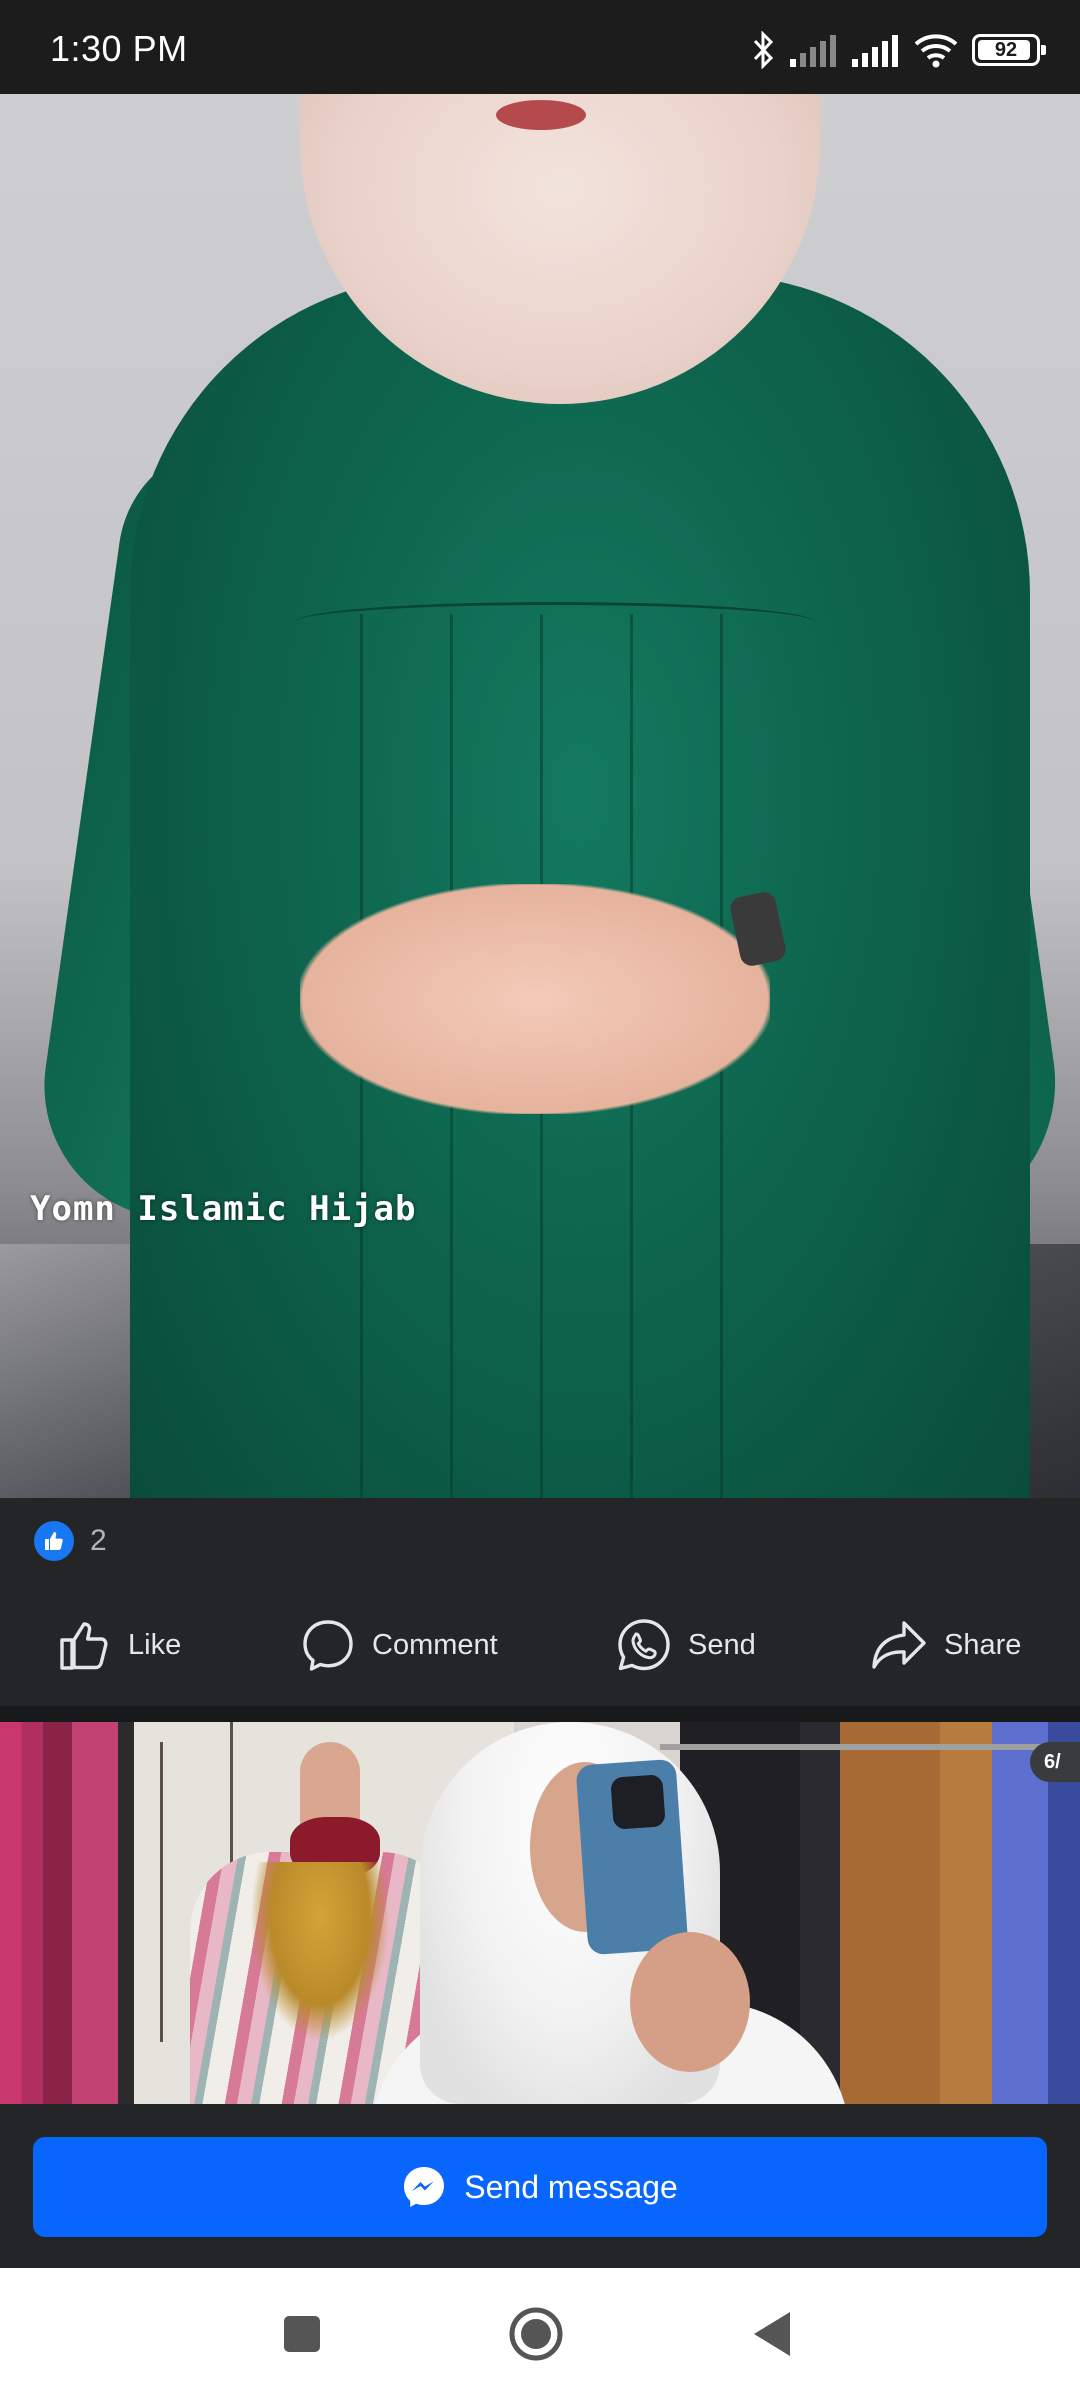 The width and height of the screenshot is (1080, 2400). Describe the element at coordinates (119, 1645) in the screenshot. I see `like-button: Like` at that location.